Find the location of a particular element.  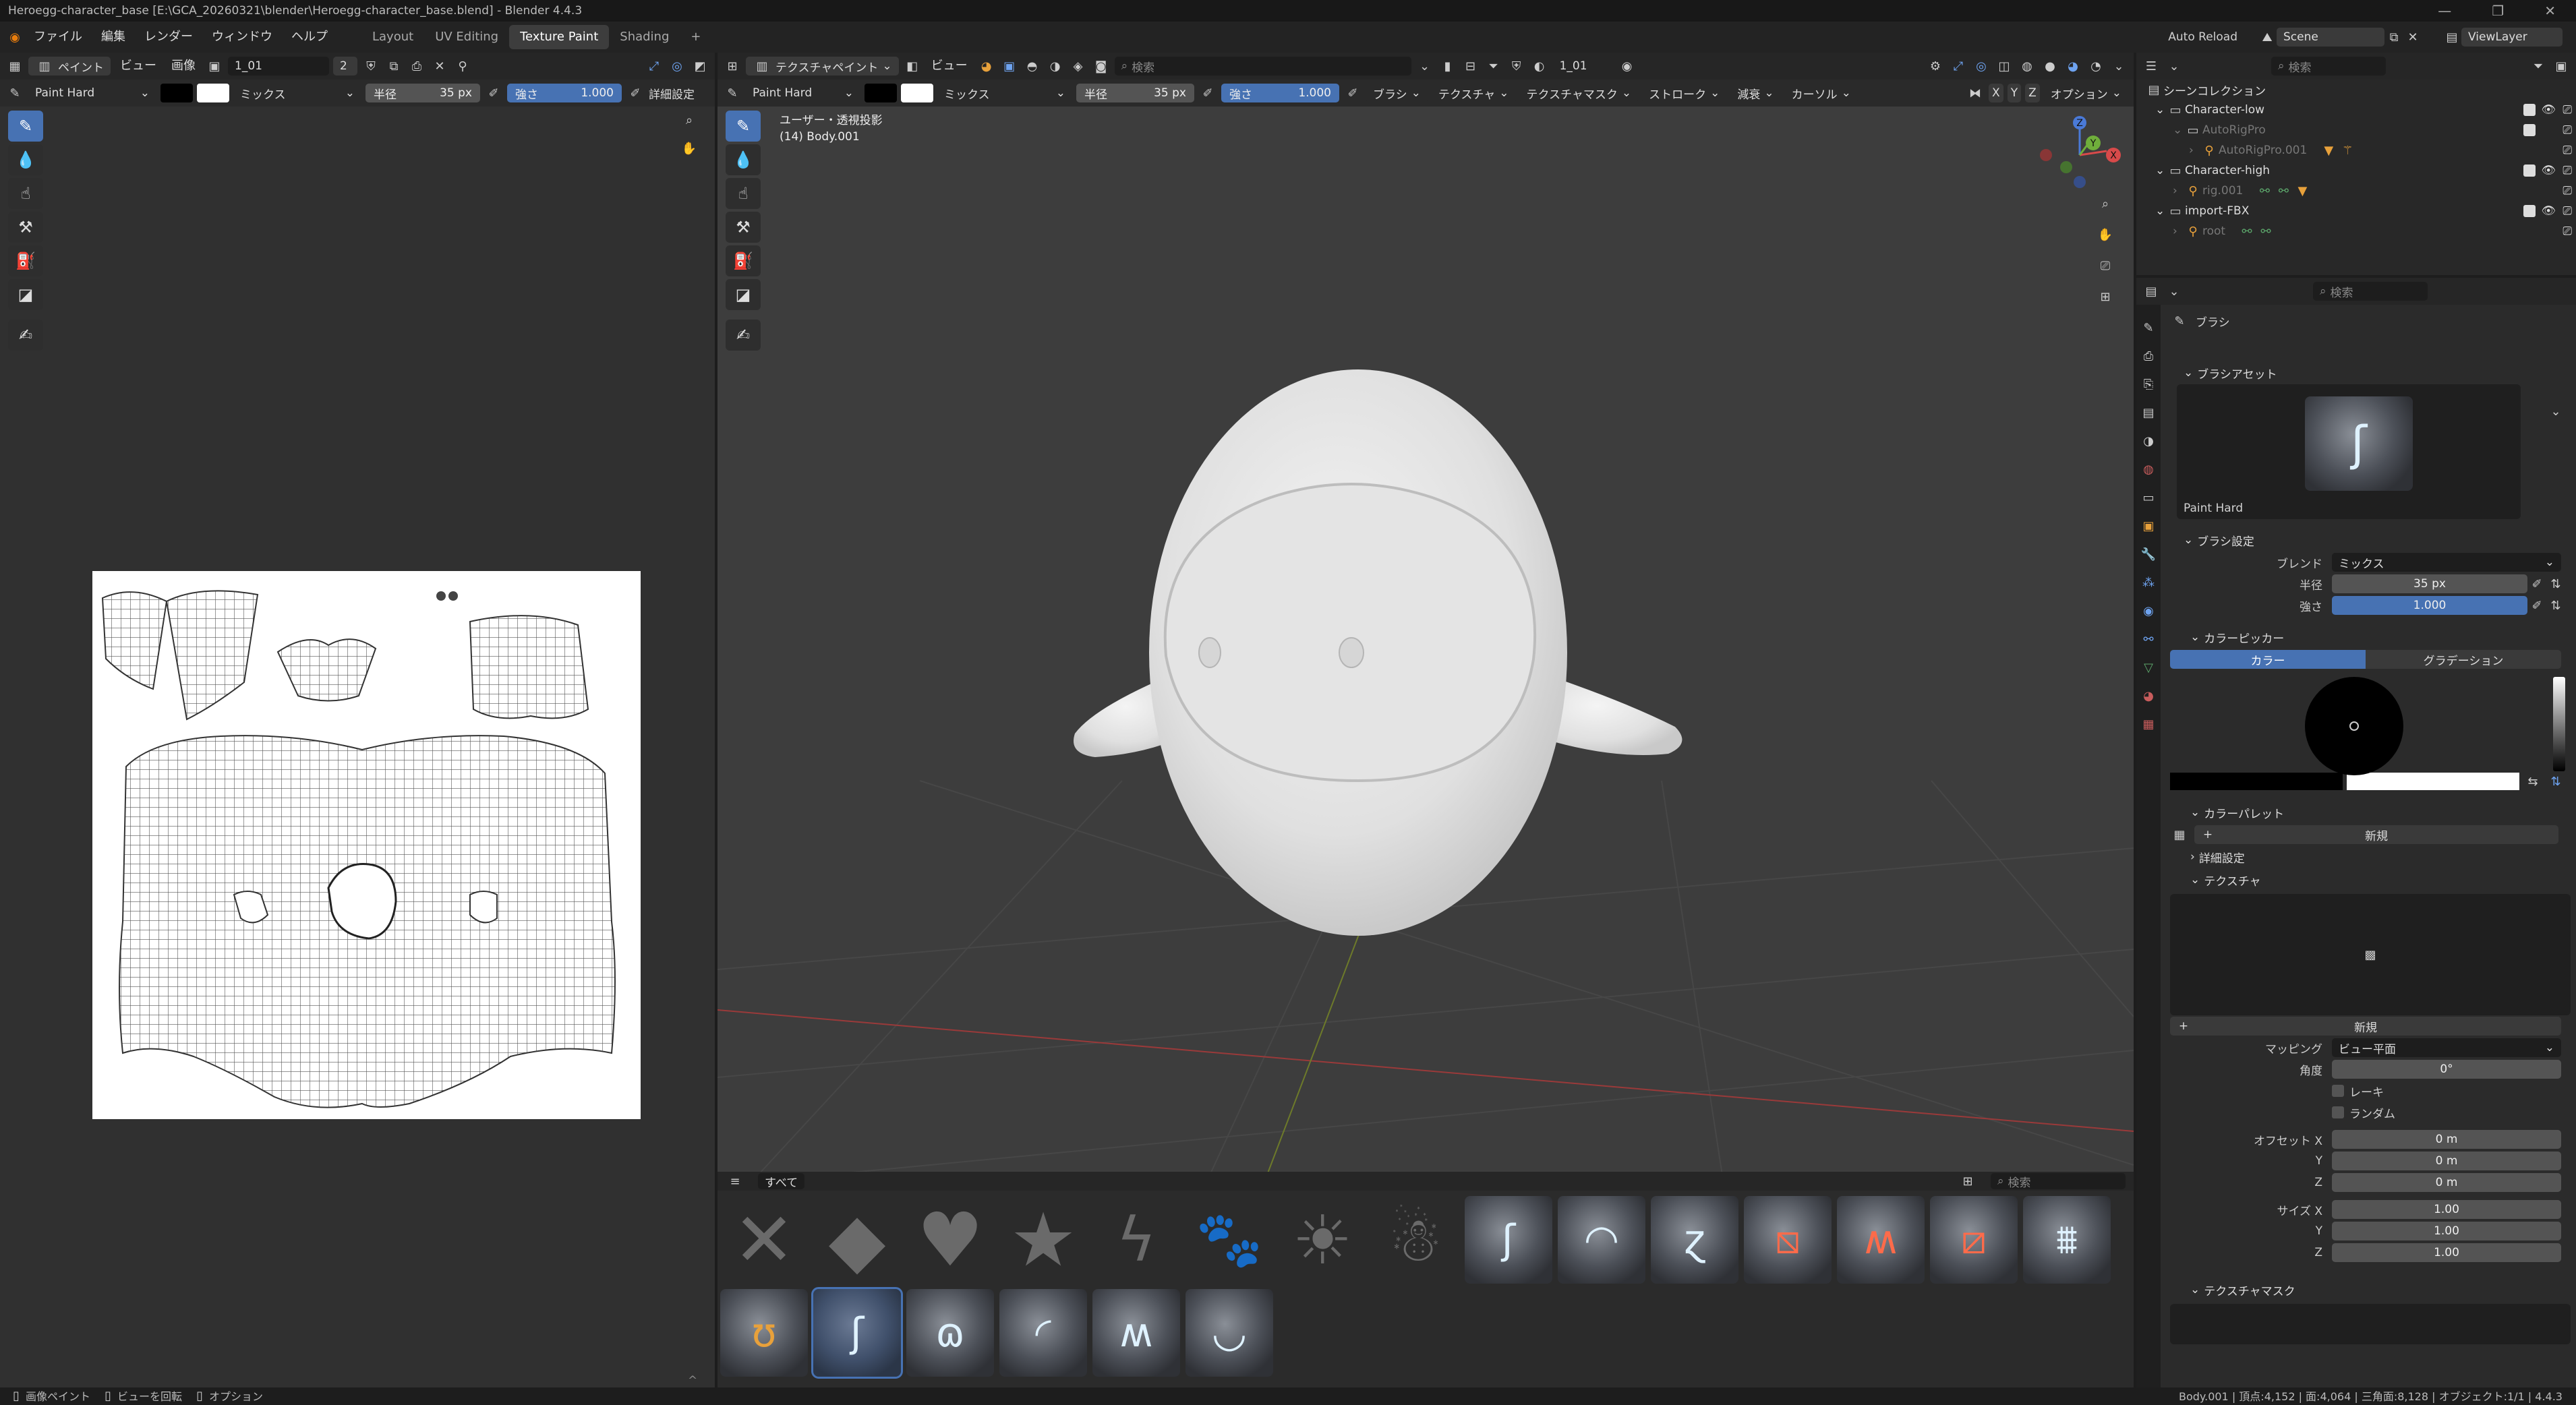

offset-y-field: 0 m is located at coordinates (2447, 1161).